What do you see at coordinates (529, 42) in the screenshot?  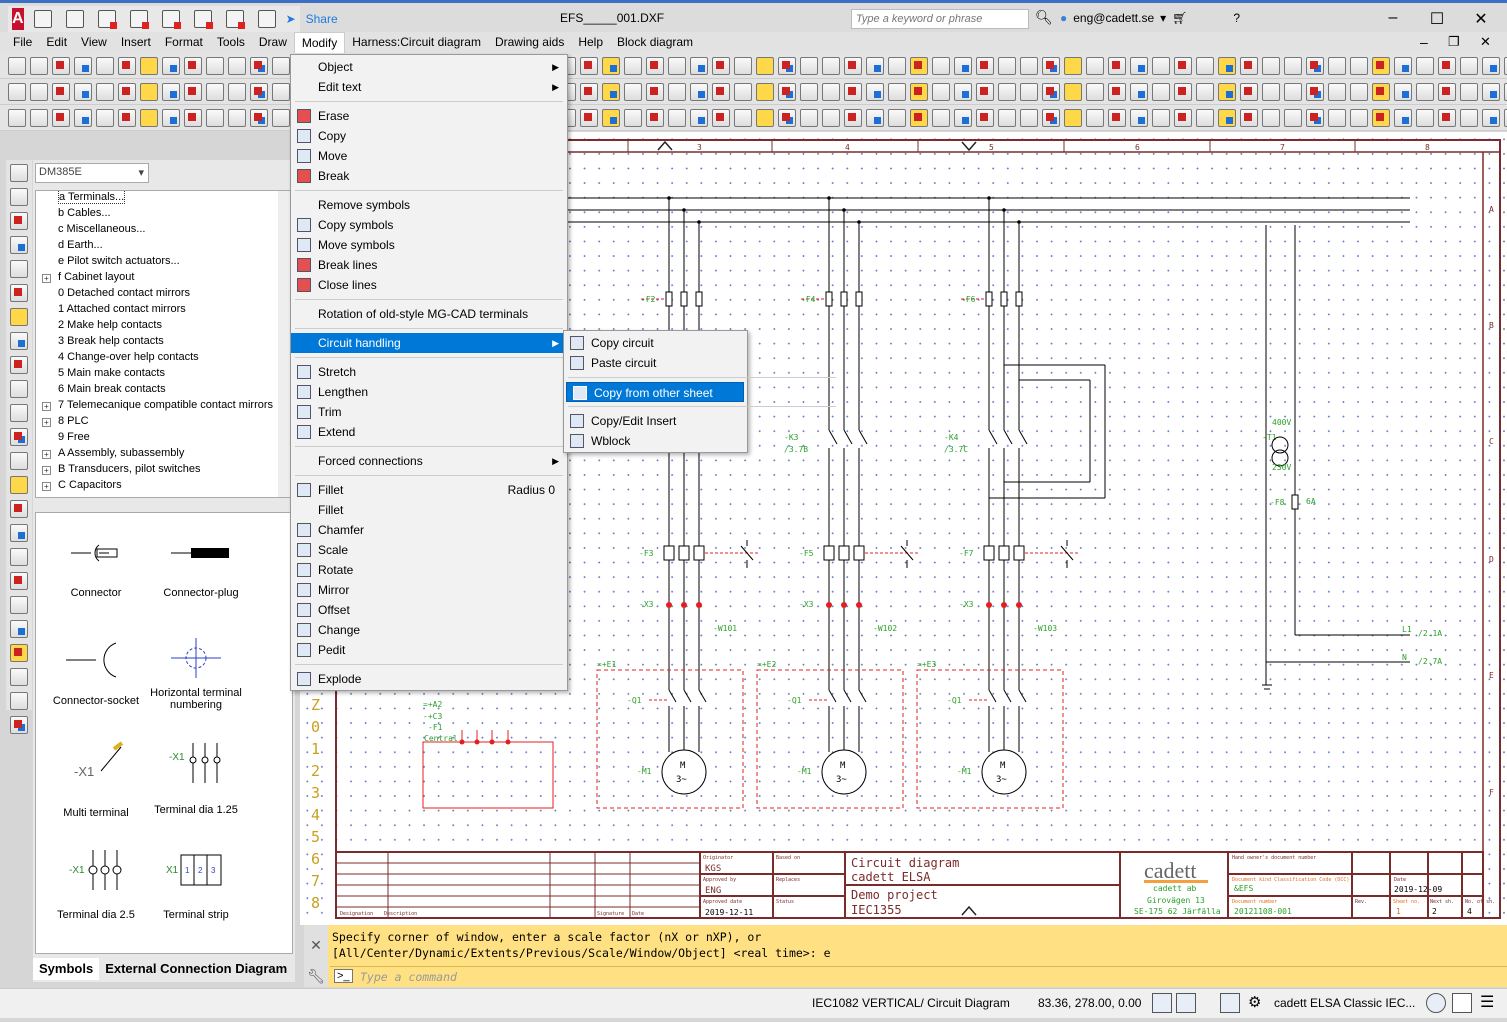 I see `menu-drawing-aids: Drawing aids` at bounding box center [529, 42].